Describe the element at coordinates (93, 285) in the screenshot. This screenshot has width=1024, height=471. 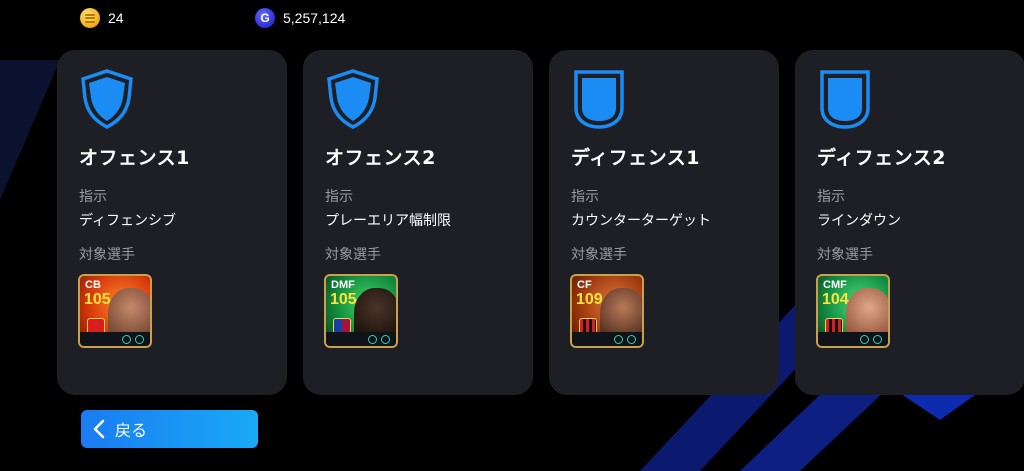
I see `player-position: CB` at that location.